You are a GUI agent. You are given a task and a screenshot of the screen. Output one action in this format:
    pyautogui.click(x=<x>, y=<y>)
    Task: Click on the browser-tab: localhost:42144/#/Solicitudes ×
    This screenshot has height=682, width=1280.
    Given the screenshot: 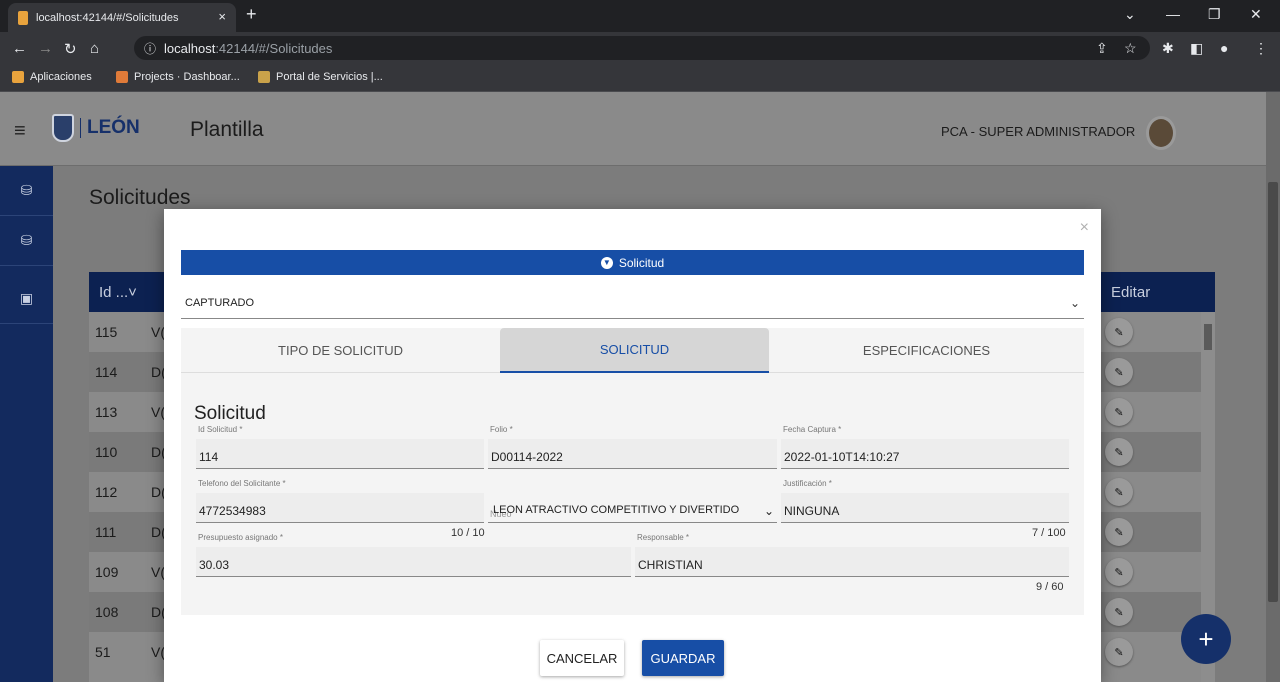 What is the action you would take?
    pyautogui.click(x=122, y=17)
    